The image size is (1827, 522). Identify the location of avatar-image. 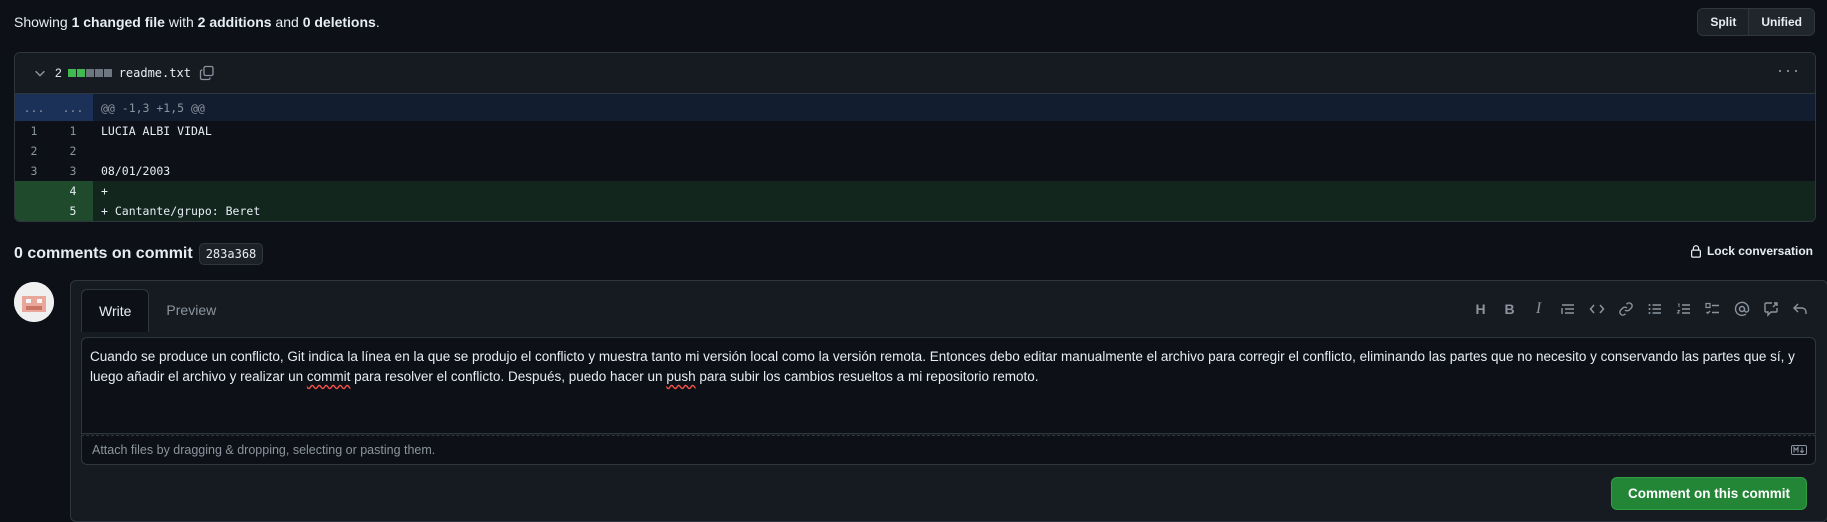
(34, 302).